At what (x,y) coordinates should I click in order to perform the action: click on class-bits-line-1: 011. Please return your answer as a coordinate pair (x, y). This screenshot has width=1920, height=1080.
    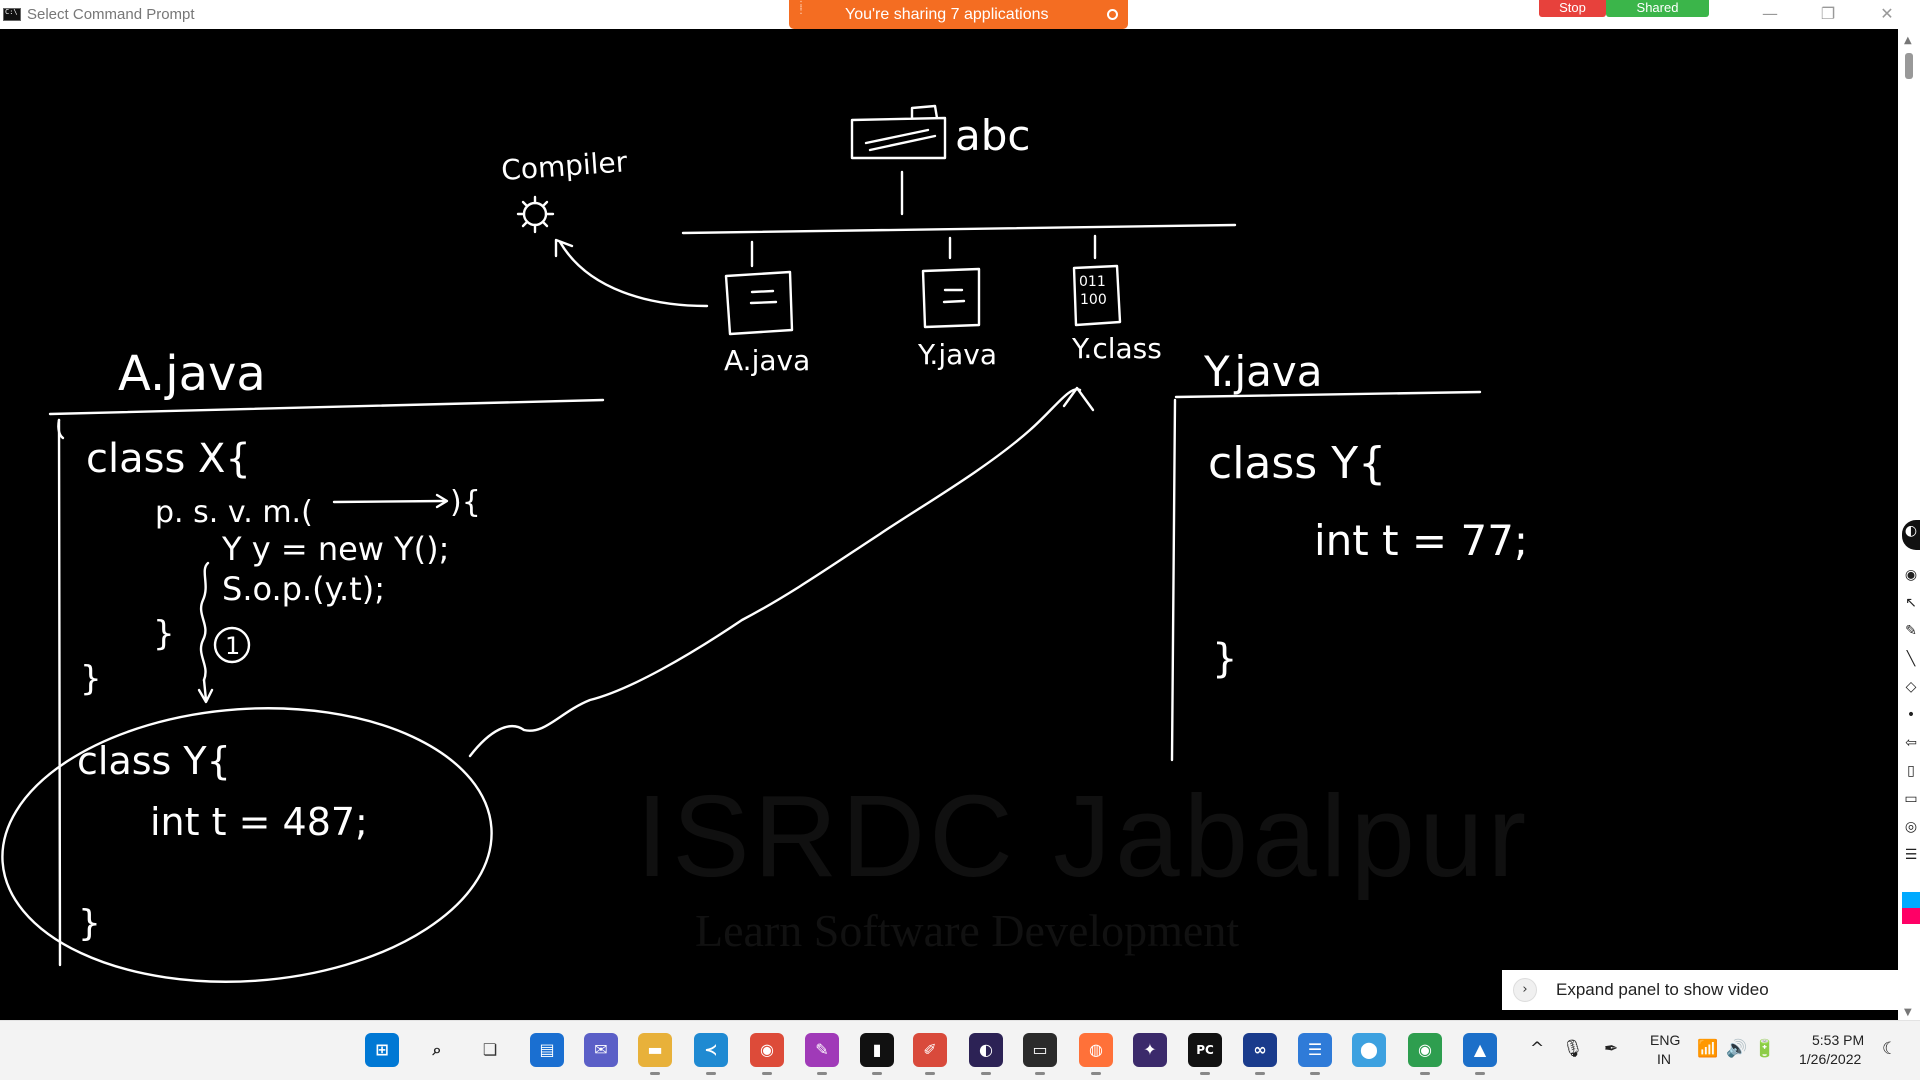
    Looking at the image, I should click on (1092, 282).